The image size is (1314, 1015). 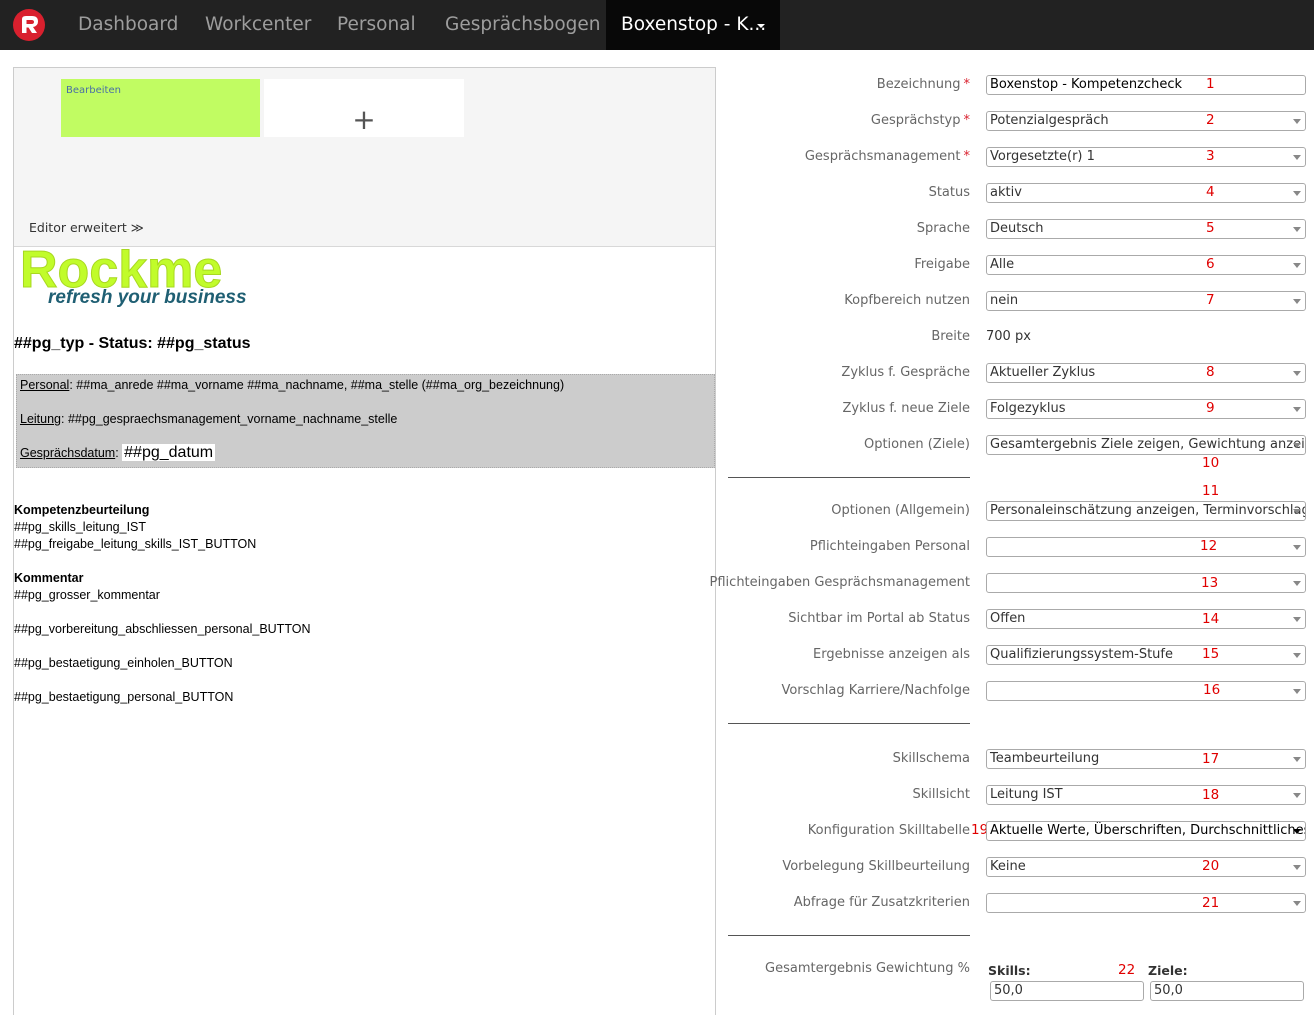 I want to click on bezeichnung-input: Boxenstop - Kompetenzcheck, so click(x=1146, y=85).